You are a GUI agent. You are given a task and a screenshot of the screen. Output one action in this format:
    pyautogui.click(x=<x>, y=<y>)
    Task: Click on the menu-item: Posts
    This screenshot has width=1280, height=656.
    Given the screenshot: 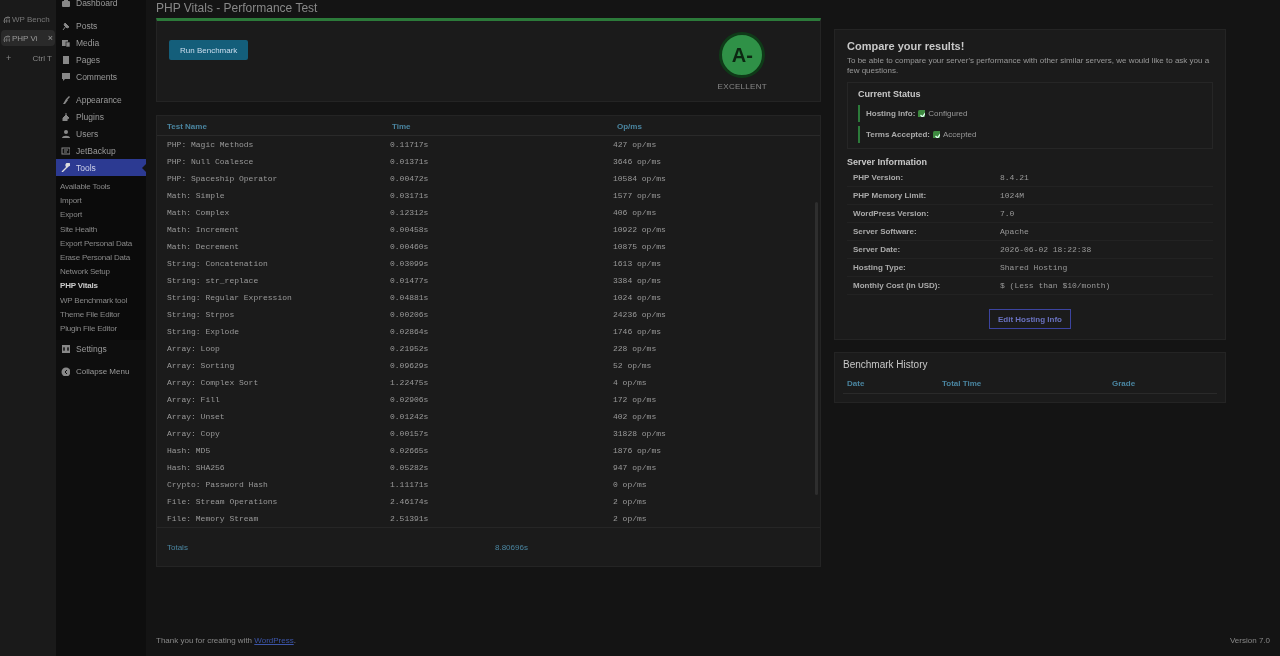 What is the action you would take?
    pyautogui.click(x=101, y=25)
    